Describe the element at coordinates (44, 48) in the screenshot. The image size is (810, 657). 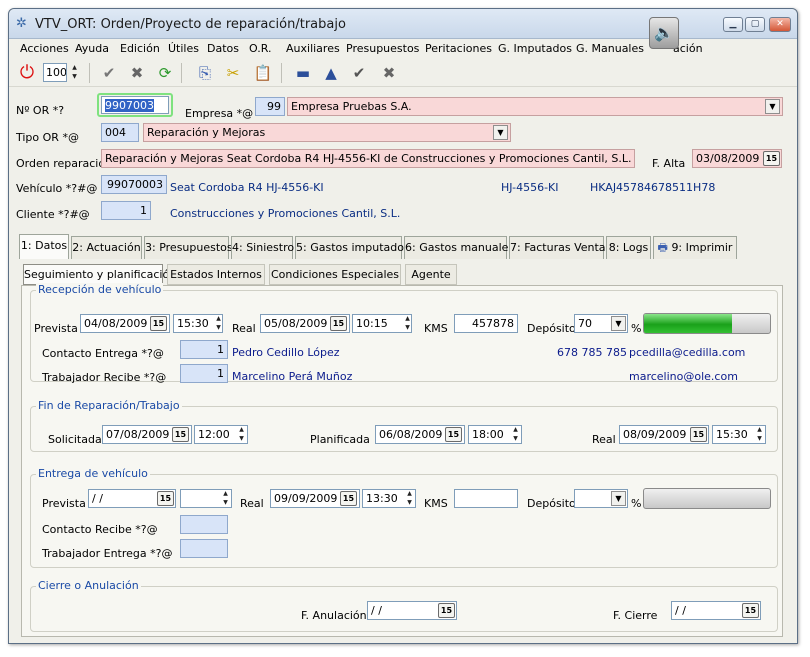
I see `menu-acciones: Acciones` at that location.